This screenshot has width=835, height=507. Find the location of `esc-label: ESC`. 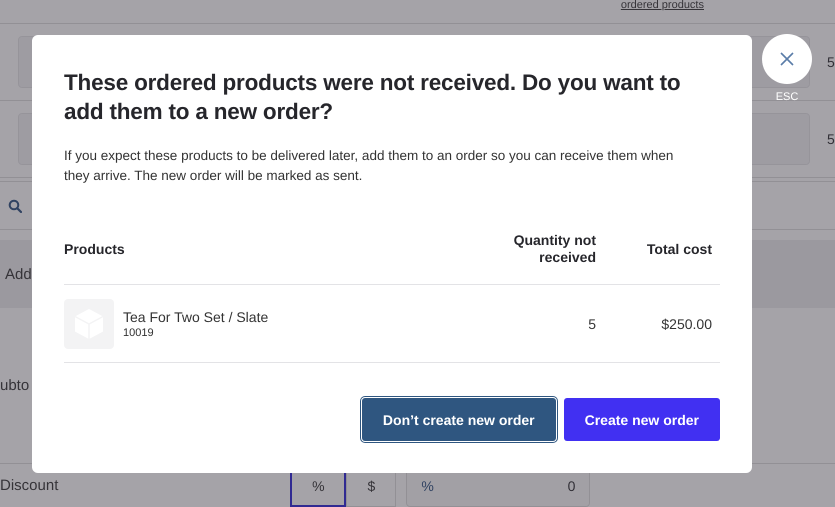

esc-label: ESC is located at coordinates (787, 97).